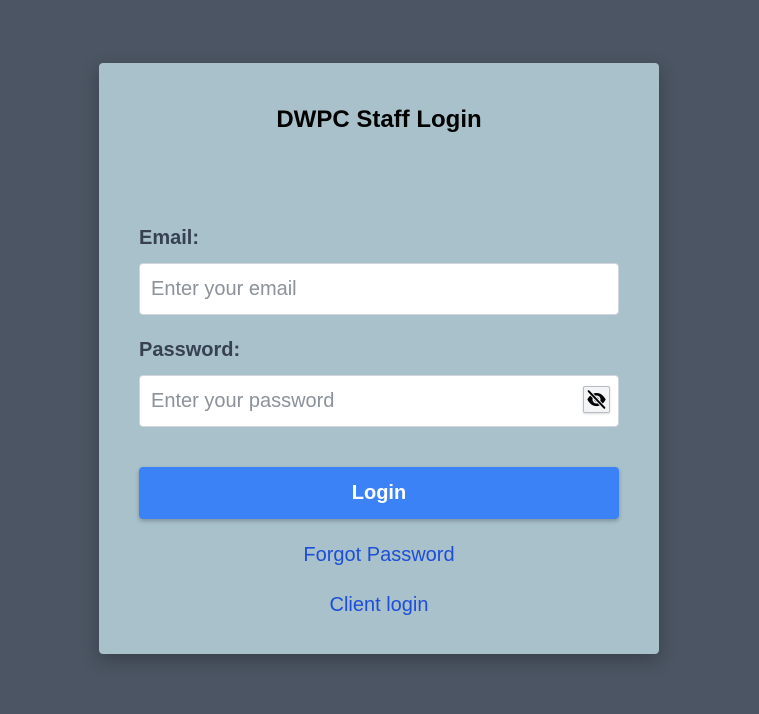  What do you see at coordinates (169, 238) in the screenshot?
I see `email-label: Email:` at bounding box center [169, 238].